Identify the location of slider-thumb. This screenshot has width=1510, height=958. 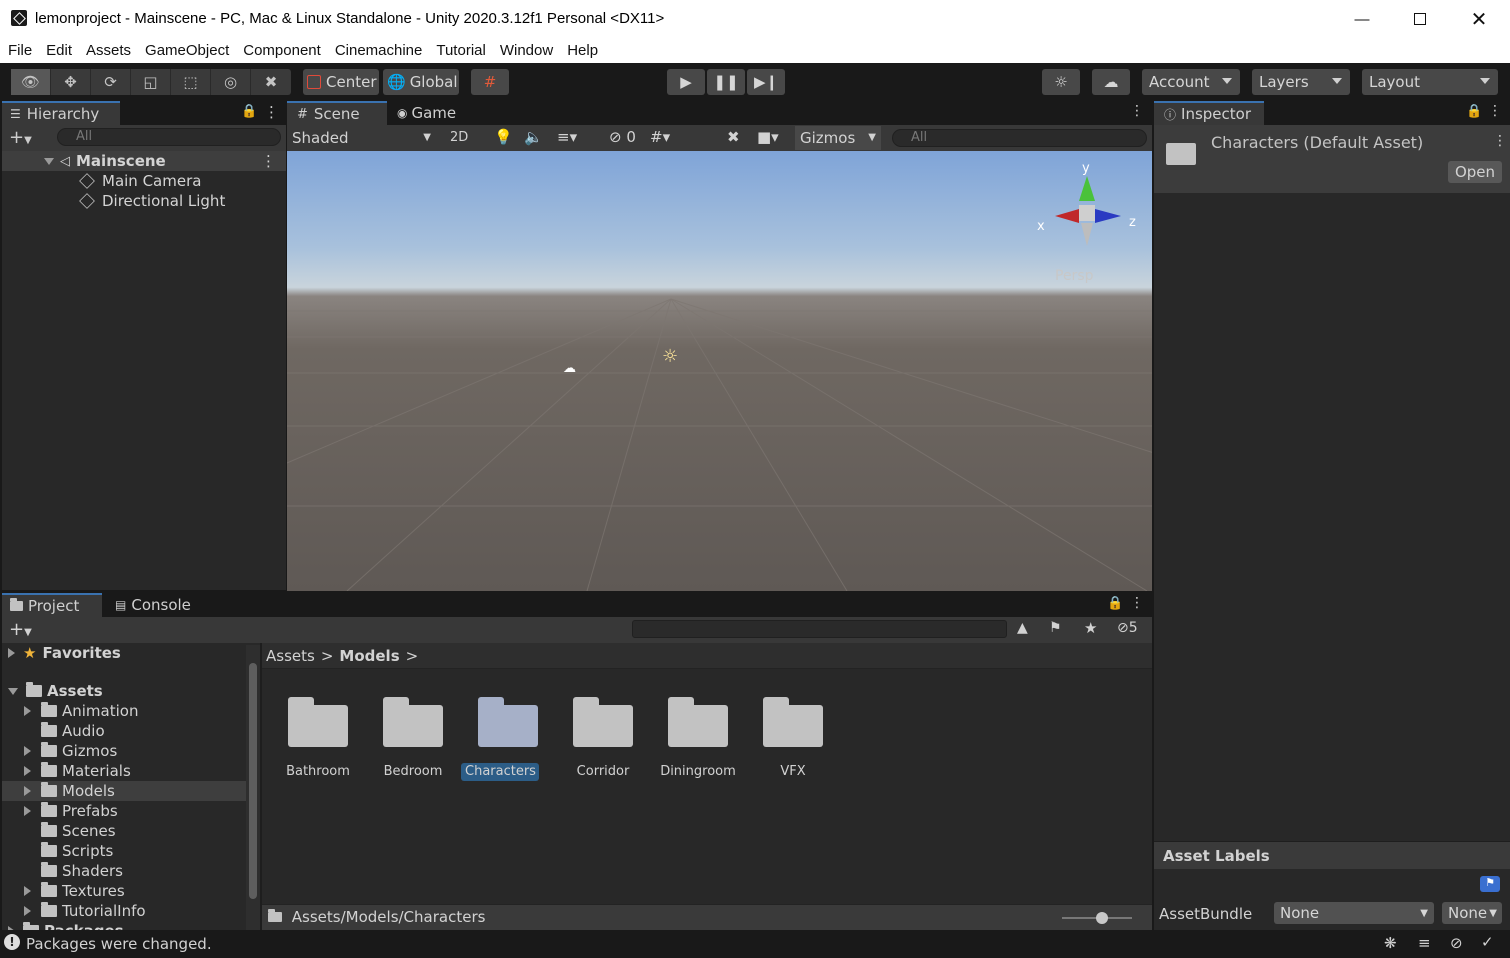
(1102, 918).